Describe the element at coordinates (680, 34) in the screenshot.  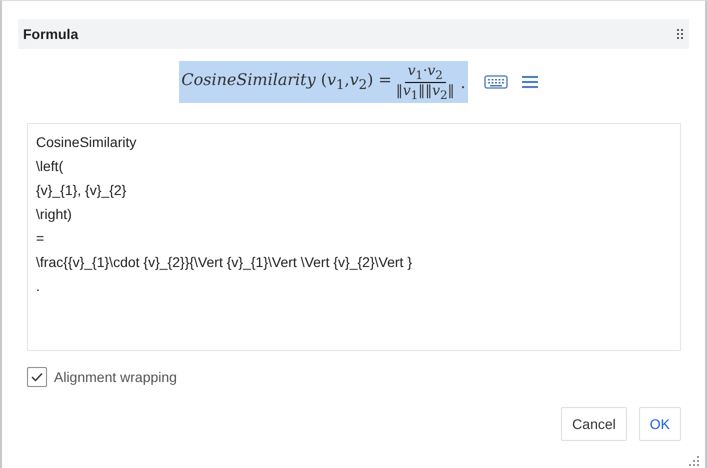
I see `drag-handle-icon` at that location.